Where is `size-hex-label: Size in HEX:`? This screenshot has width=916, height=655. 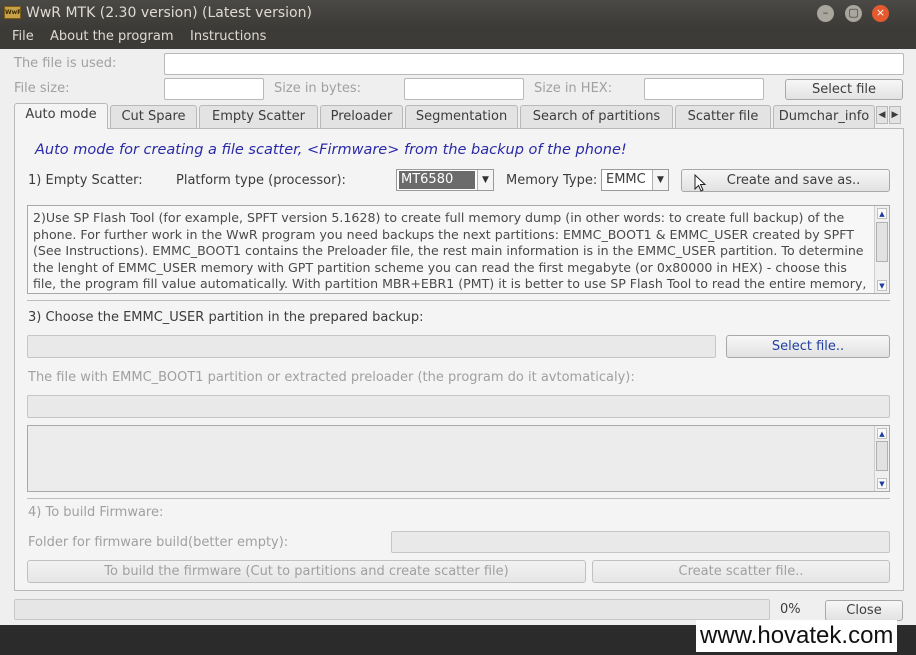
size-hex-label: Size in HEX: is located at coordinates (573, 88).